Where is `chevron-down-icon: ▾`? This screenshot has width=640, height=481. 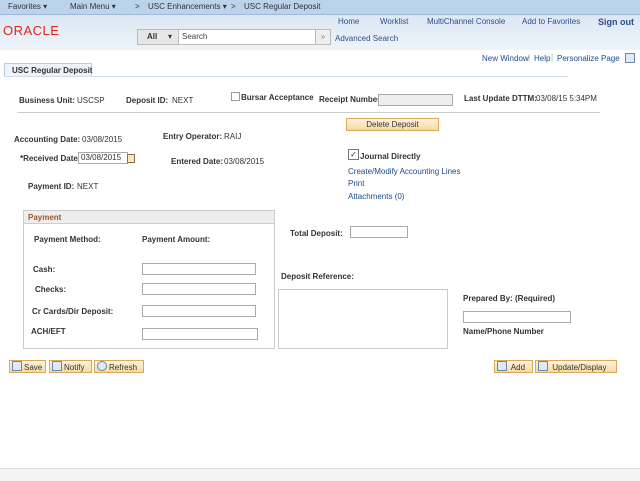 chevron-down-icon: ▾ is located at coordinates (170, 36).